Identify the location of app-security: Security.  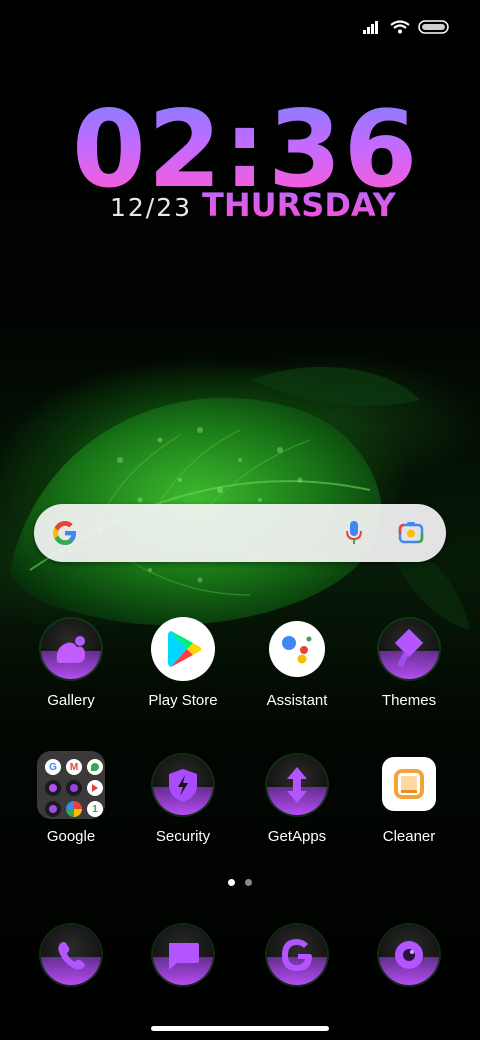
(183, 810).